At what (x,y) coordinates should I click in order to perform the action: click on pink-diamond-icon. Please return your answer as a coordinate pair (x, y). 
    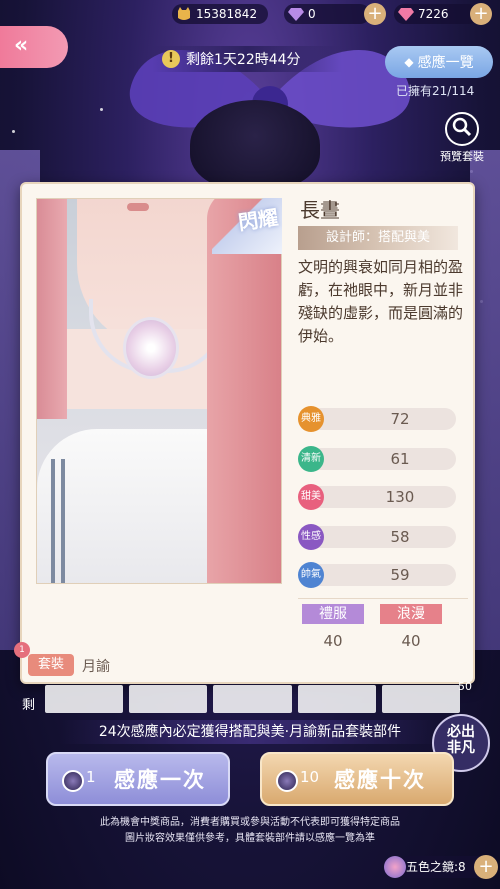
    Looking at the image, I should click on (406, 14).